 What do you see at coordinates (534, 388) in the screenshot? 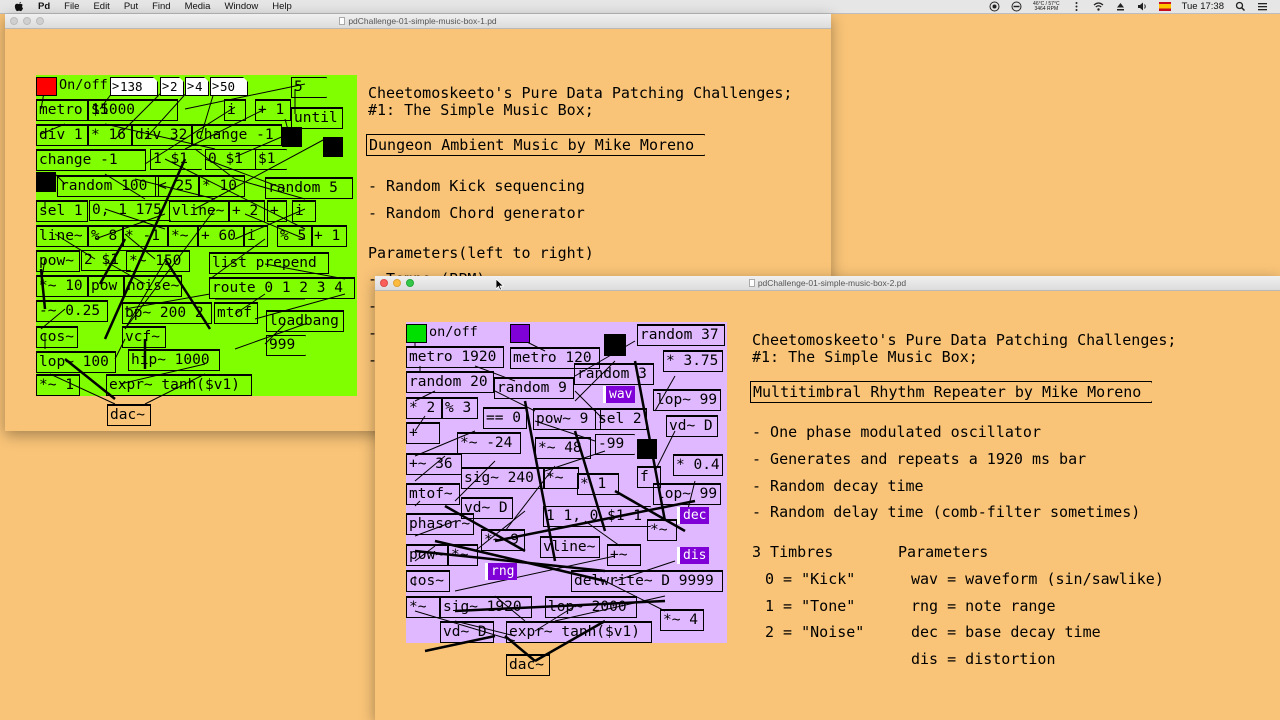
I see `pd-object: random 9` at bounding box center [534, 388].